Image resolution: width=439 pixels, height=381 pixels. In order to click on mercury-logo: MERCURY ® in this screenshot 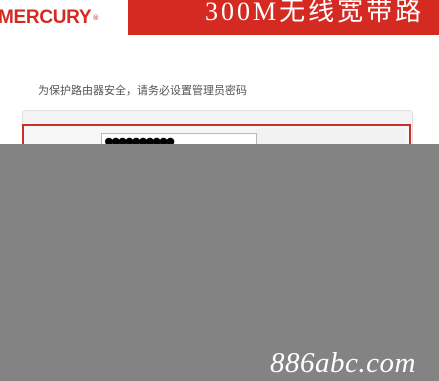, I will do `click(64, 17)`.